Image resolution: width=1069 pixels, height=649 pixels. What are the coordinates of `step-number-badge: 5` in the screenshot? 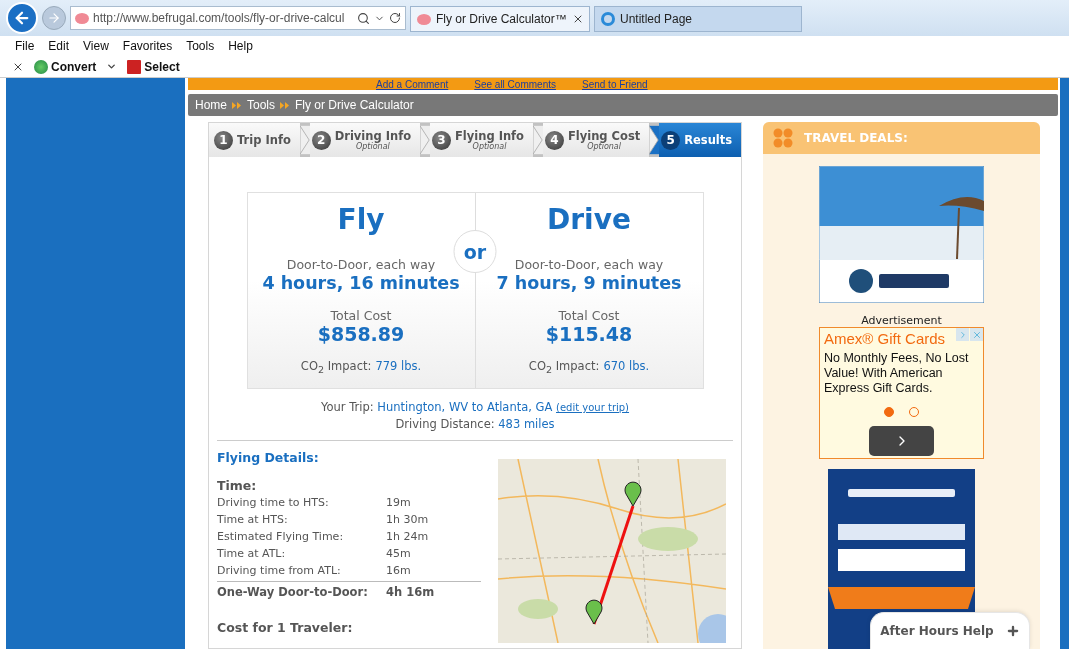 It's located at (671, 140).